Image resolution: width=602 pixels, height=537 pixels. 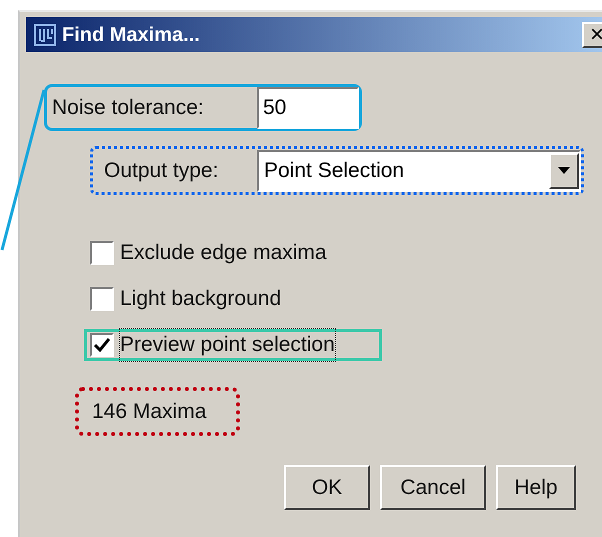 What do you see at coordinates (227, 345) in the screenshot?
I see `checkbox-label: Preview point selection` at bounding box center [227, 345].